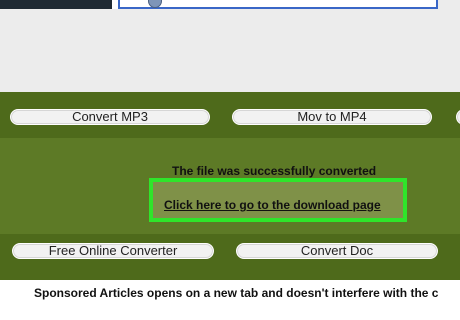 The image size is (460, 320). Describe the element at coordinates (272, 205) in the screenshot. I see `download-page-link: Click here to go to the download page` at that location.